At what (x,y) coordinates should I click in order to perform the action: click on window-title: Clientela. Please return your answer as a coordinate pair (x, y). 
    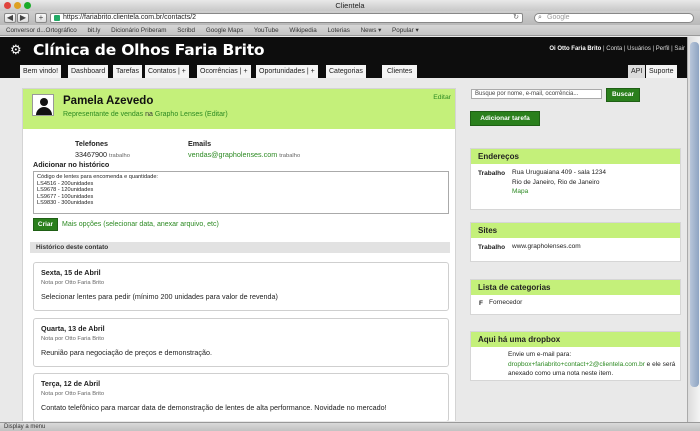
    Looking at the image, I should click on (350, 5).